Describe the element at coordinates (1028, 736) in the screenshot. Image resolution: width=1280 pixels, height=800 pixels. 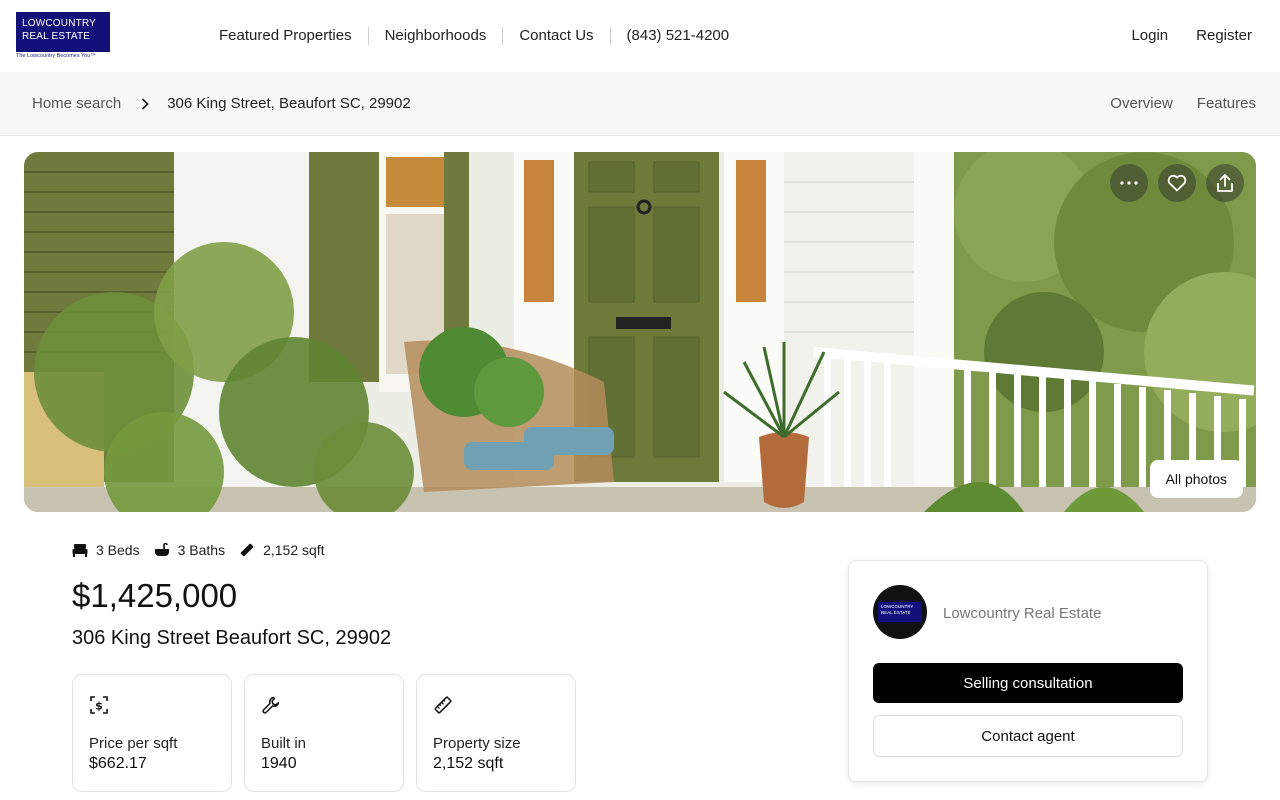
I see `contact-agent-button: Contact agent` at that location.